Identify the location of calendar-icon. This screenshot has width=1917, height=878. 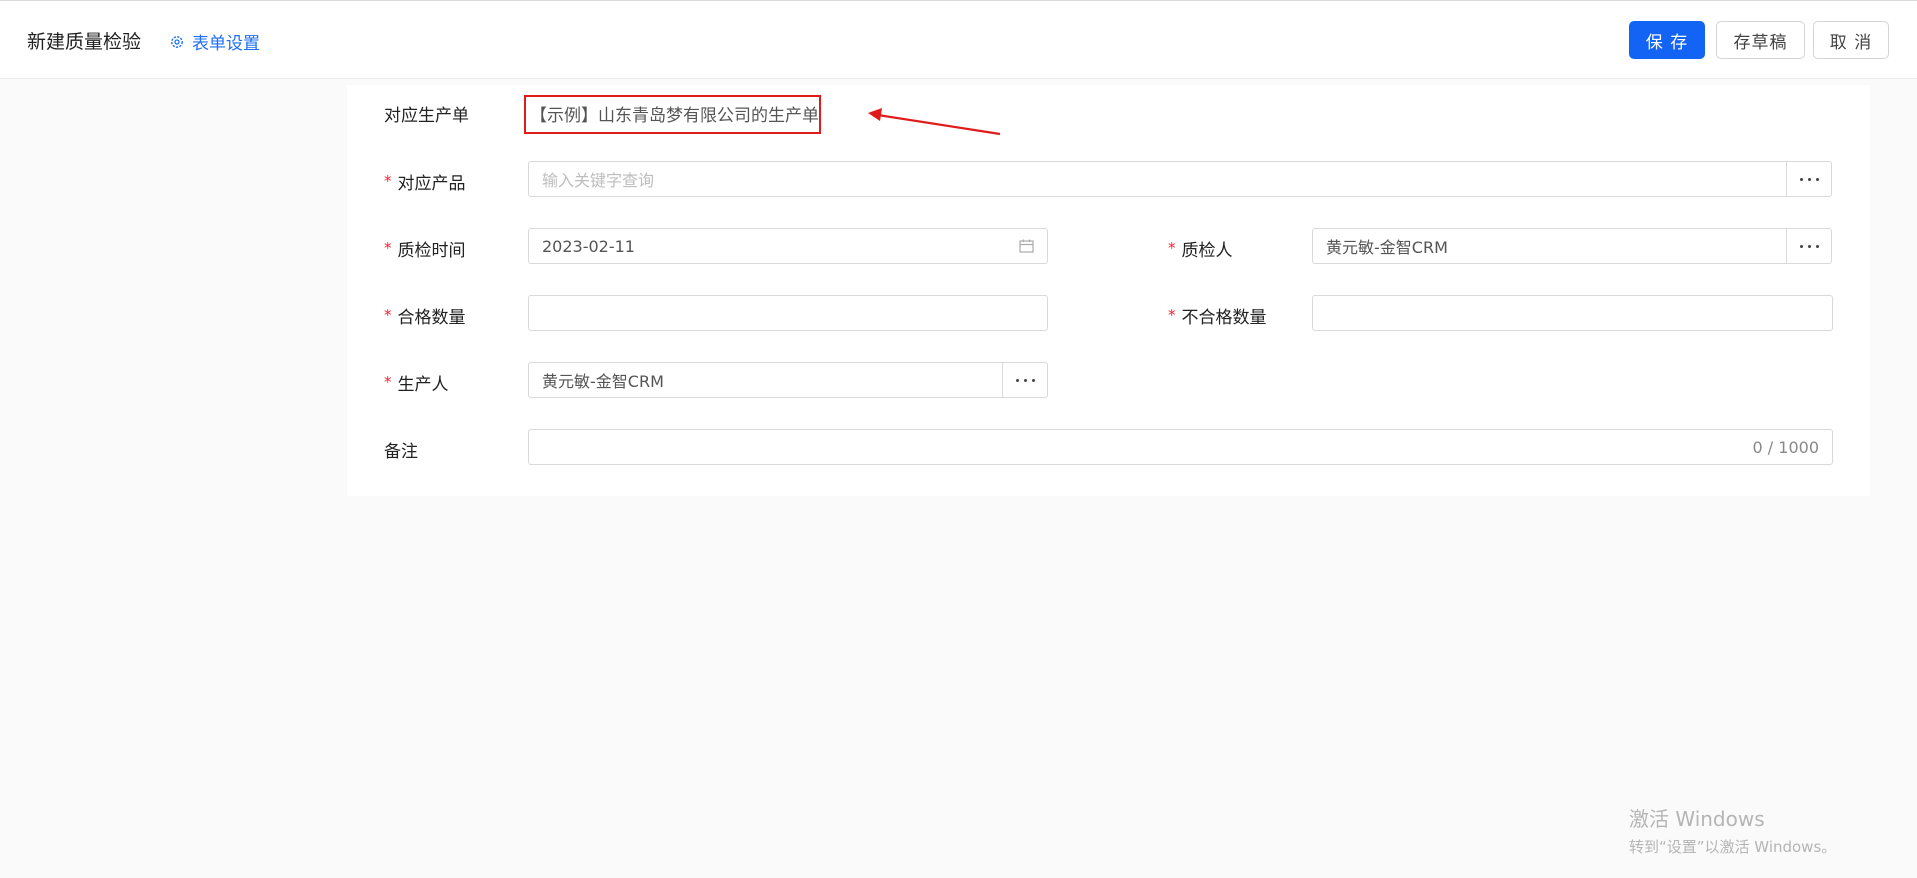
(1026, 246).